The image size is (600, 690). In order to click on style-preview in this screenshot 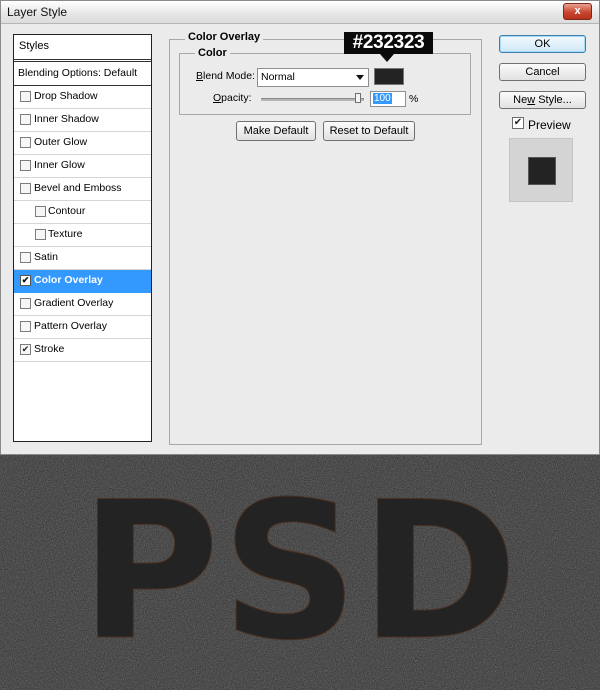, I will do `click(541, 170)`.